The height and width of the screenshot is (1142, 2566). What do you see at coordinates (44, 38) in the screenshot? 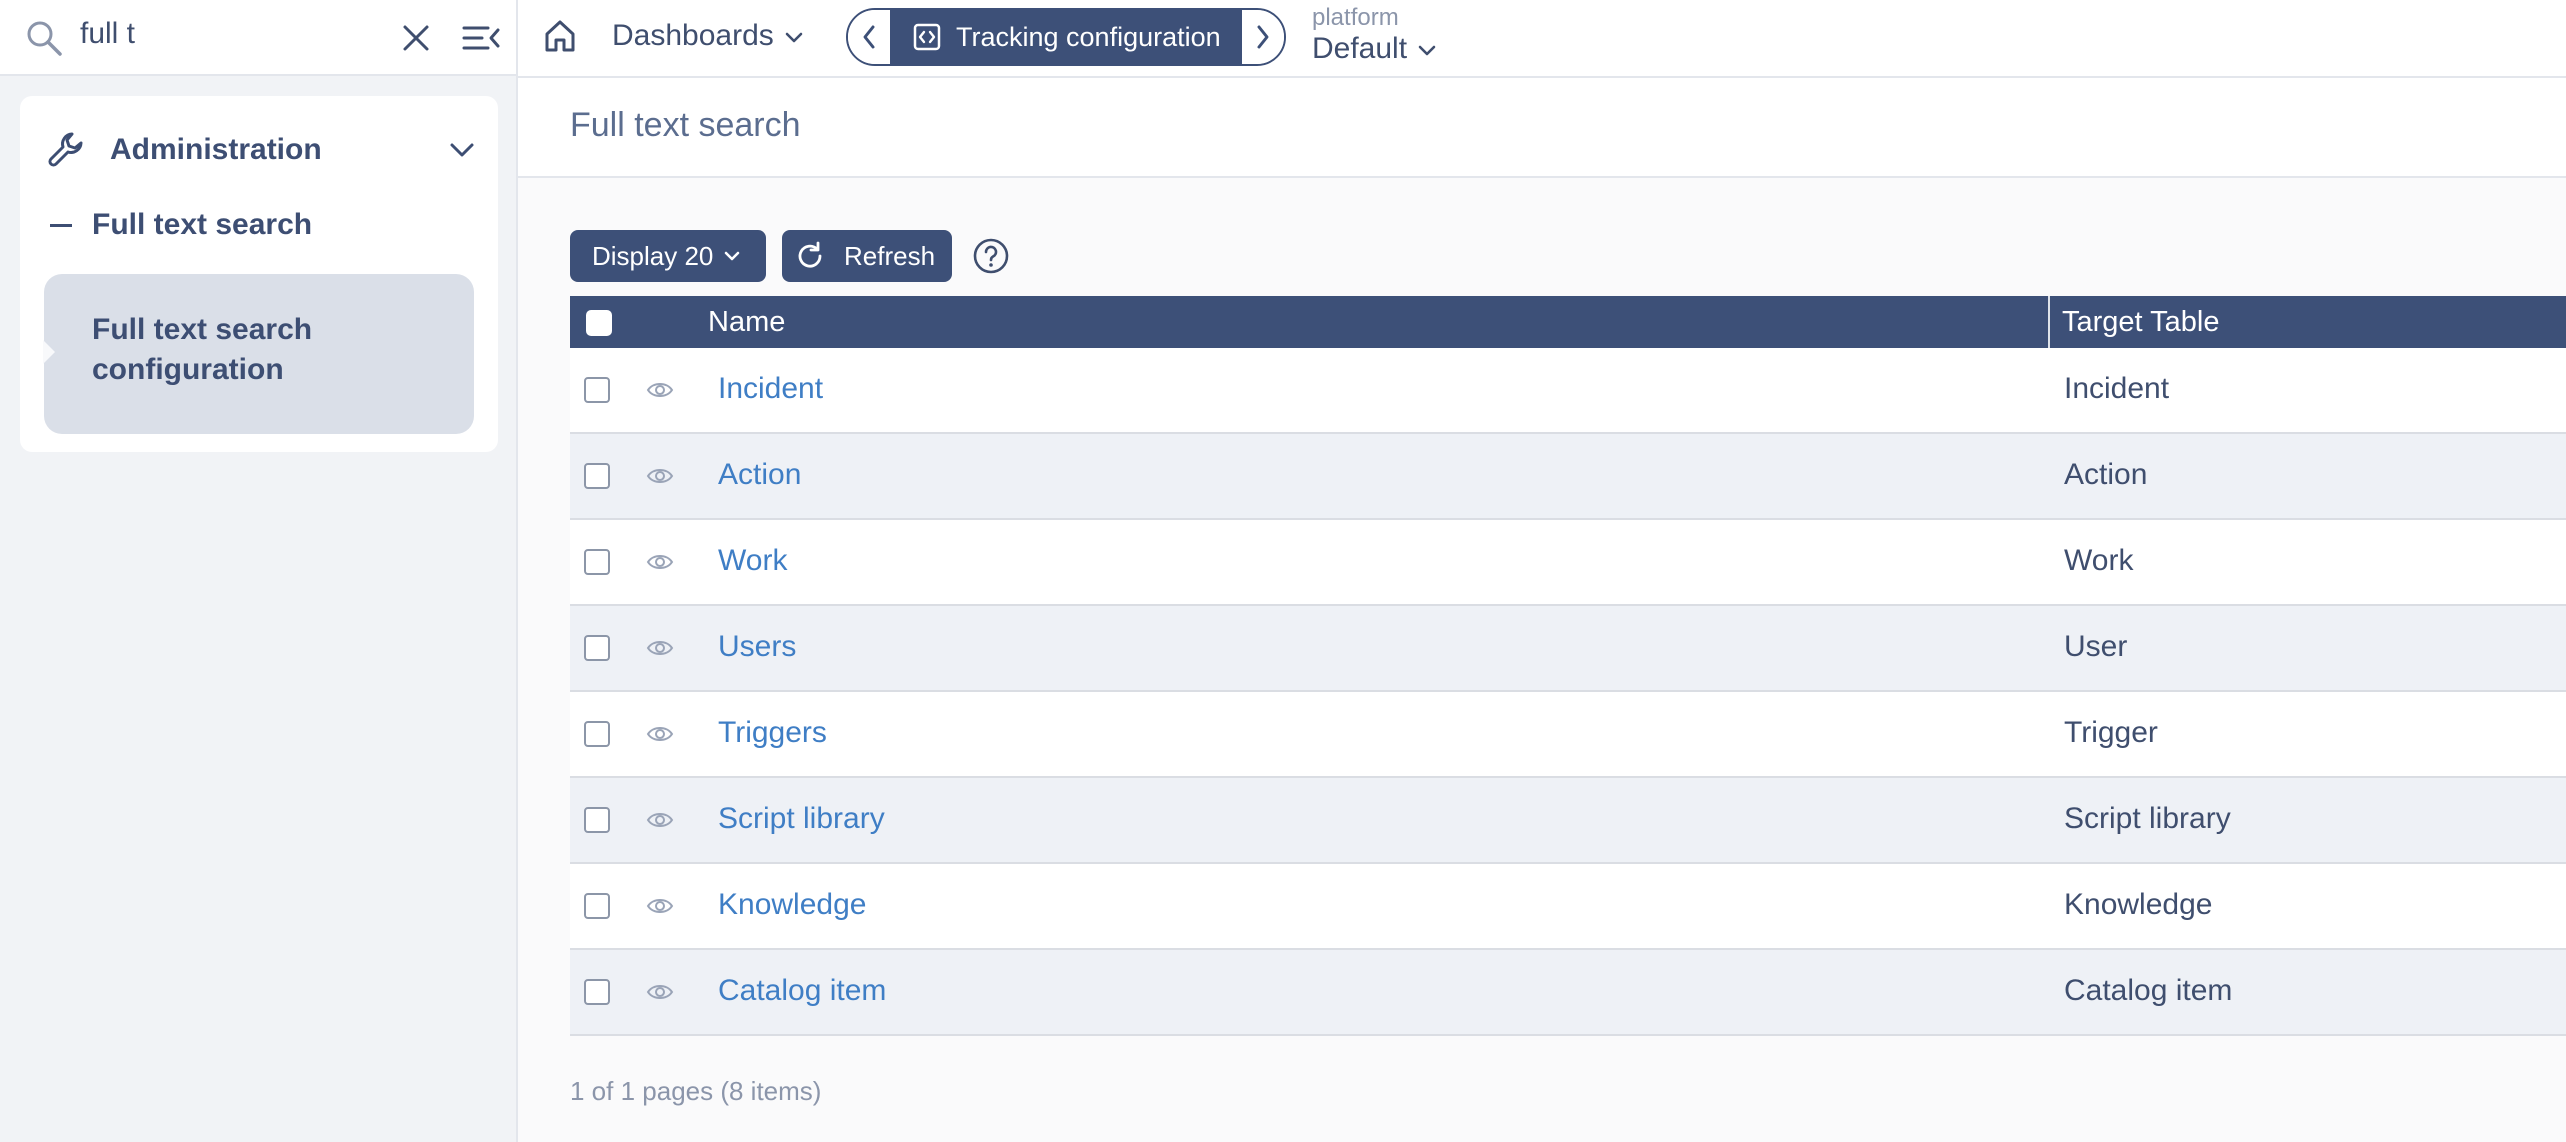
I see `search-icon` at bounding box center [44, 38].